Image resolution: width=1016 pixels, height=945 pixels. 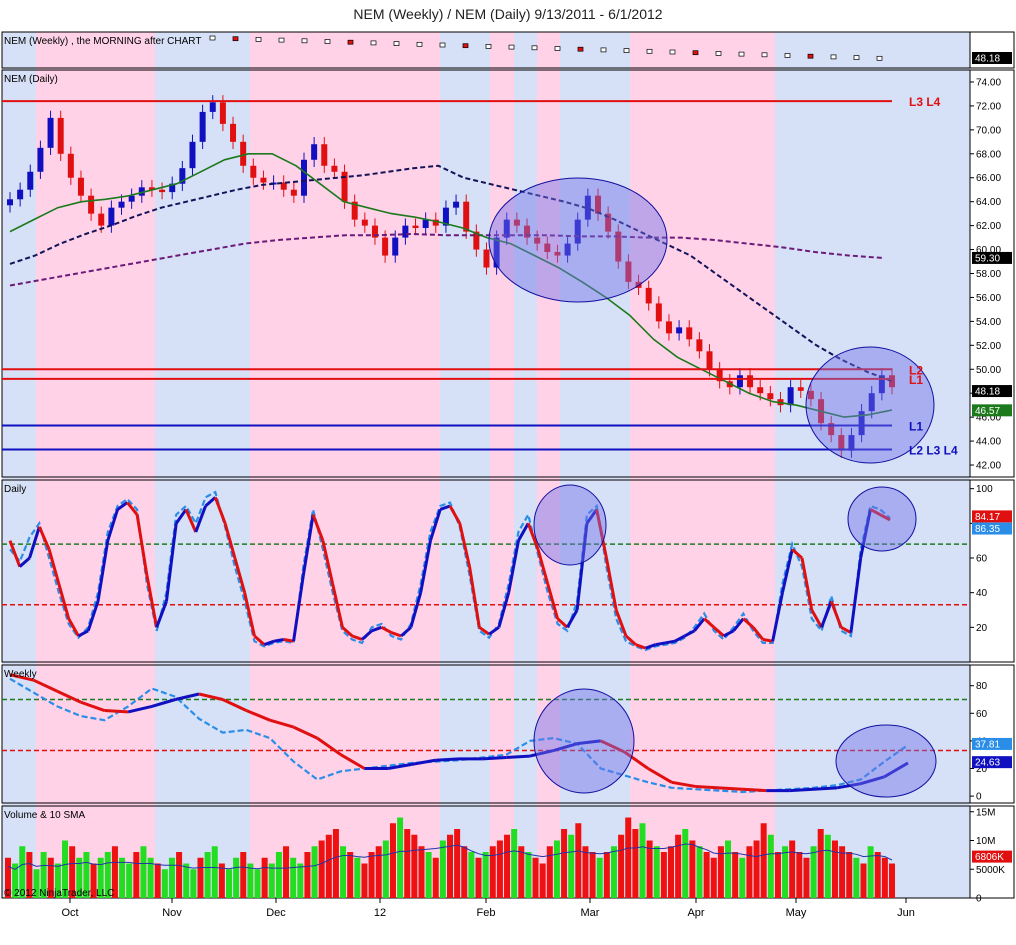 I want to click on x-tick-label: 12, so click(x=380, y=913).